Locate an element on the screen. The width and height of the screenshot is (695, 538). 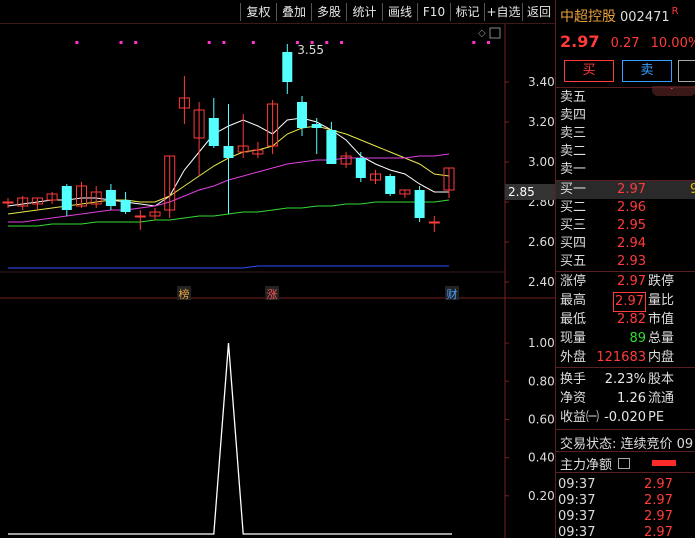
bid-row: 买三 2.95 is located at coordinates (625, 226).